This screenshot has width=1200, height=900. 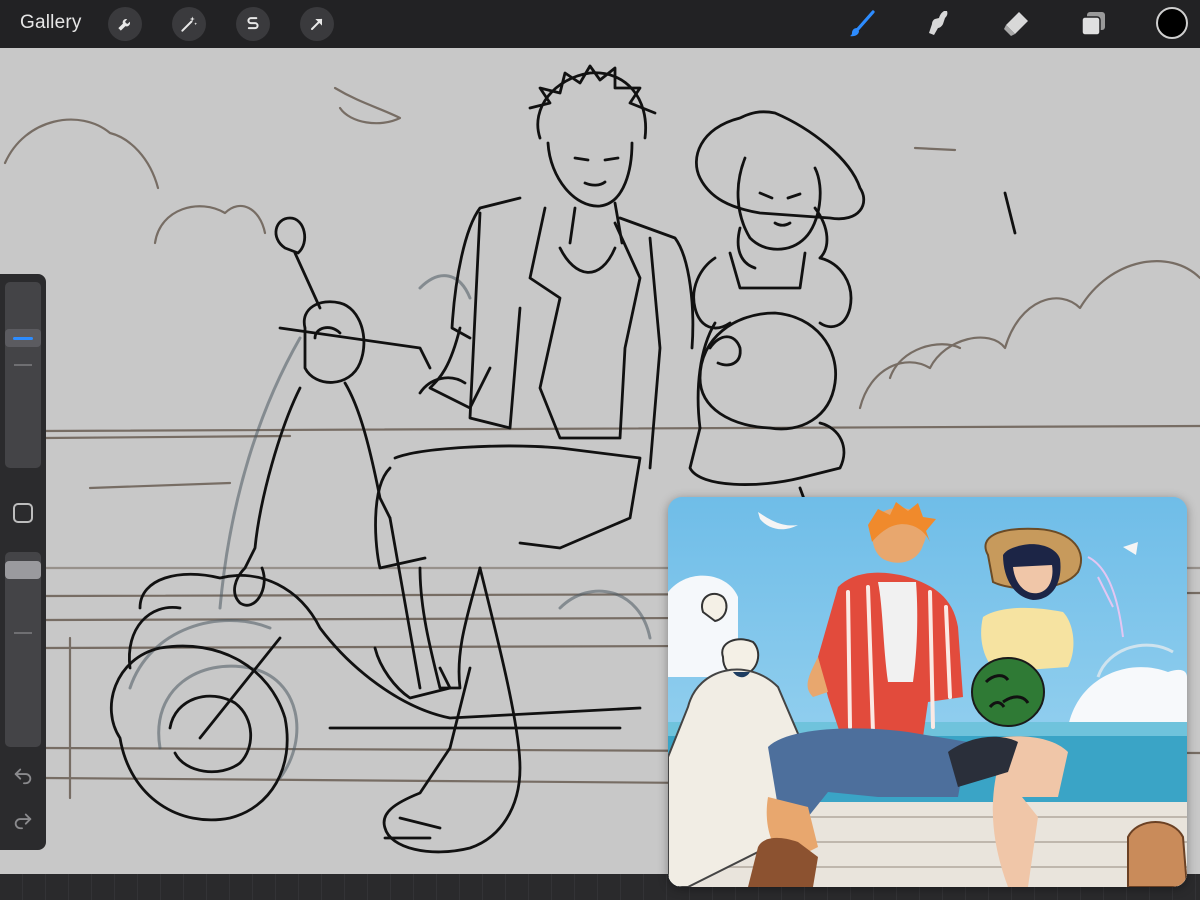 What do you see at coordinates (23, 775) in the screenshot?
I see `undo-icon` at bounding box center [23, 775].